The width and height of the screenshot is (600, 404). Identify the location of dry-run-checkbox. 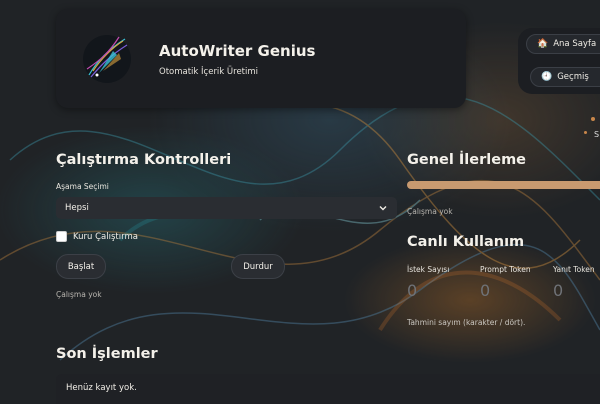
(61, 236).